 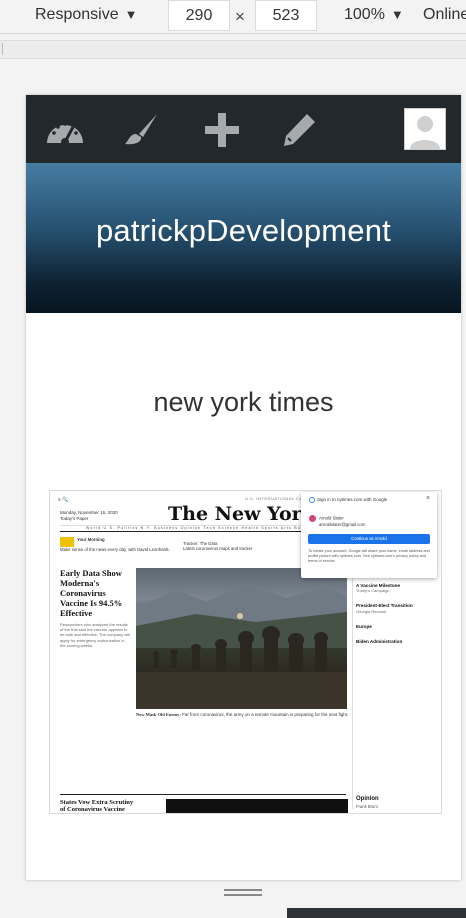 What do you see at coordinates (233, 17) in the screenshot?
I see `devtools-toolbar: Responsive ▼ 290 × 523 100% ▼ Online` at bounding box center [233, 17].